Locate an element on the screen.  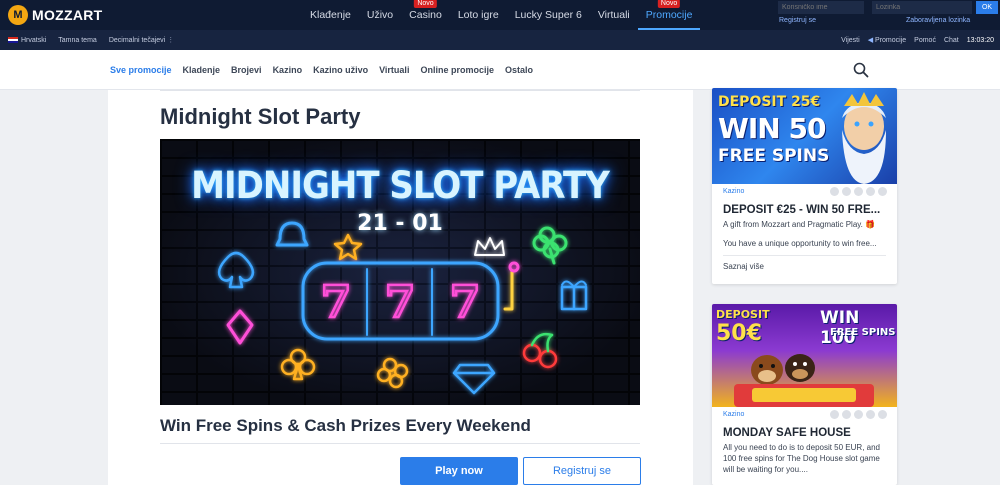
crown-icon is located at coordinates (489, 246).